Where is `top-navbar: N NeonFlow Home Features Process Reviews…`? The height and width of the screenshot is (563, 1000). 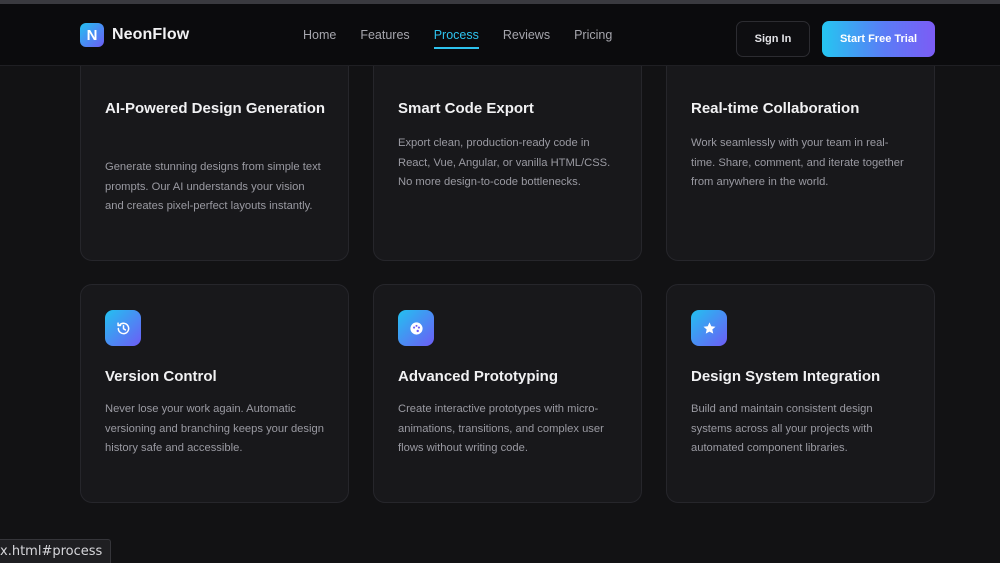
top-navbar: N NeonFlow Home Features Process Reviews… is located at coordinates (500, 33).